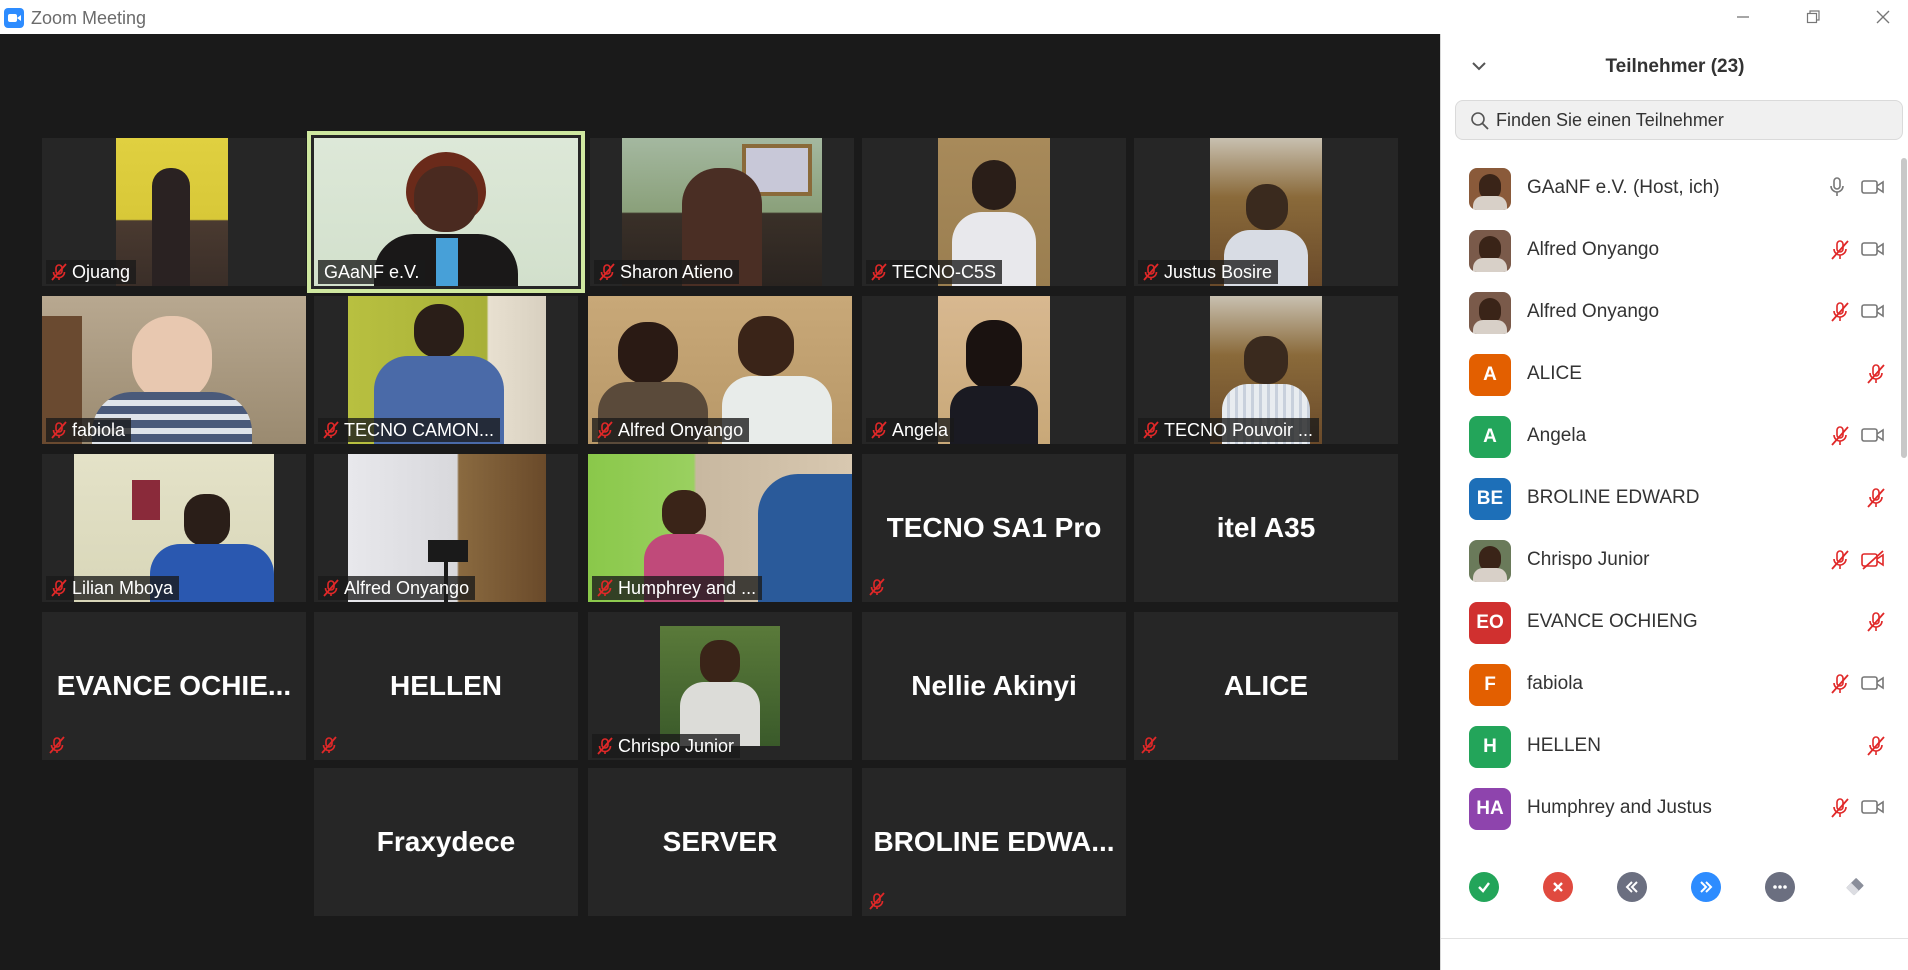 The width and height of the screenshot is (1908, 970). What do you see at coordinates (1837, 189) in the screenshot?
I see `mic-icon` at bounding box center [1837, 189].